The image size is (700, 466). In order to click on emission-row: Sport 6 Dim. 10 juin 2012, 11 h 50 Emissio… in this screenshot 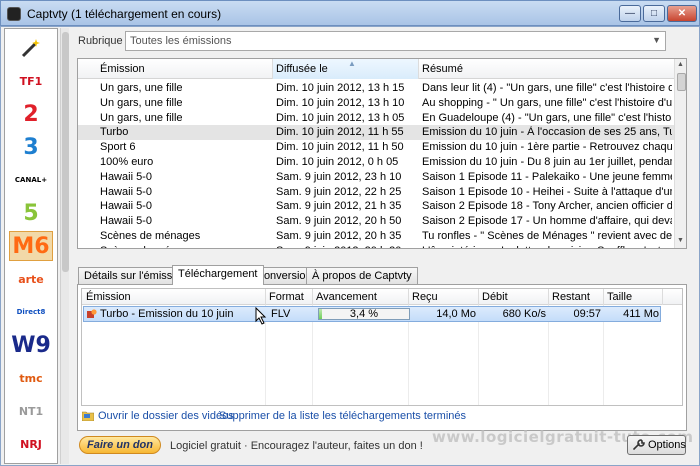, I will do `click(376, 147)`.